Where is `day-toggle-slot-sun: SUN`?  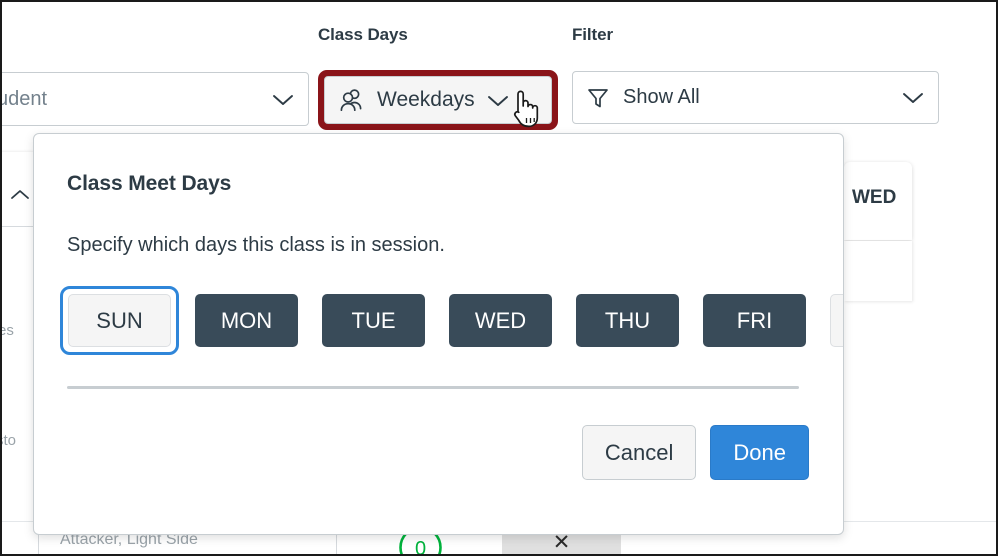 day-toggle-slot-sun: SUN is located at coordinates (119, 320).